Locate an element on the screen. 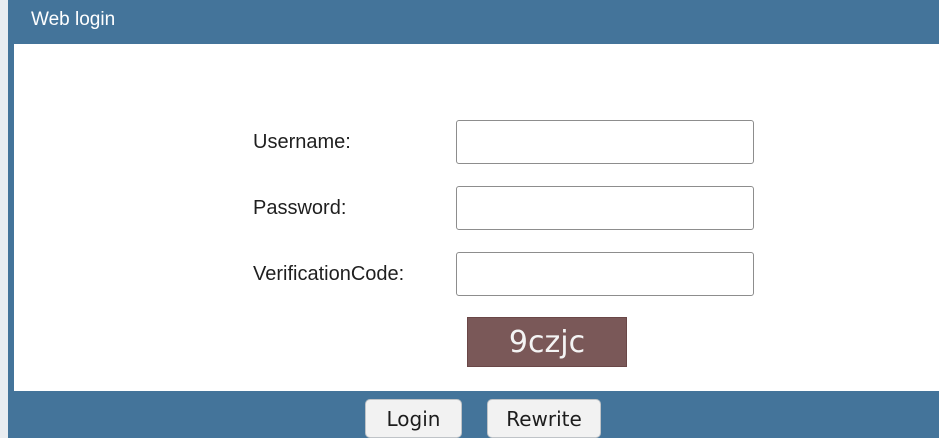 Image resolution: width=939 pixels, height=438 pixels. window-title: Web login is located at coordinates (73, 19).